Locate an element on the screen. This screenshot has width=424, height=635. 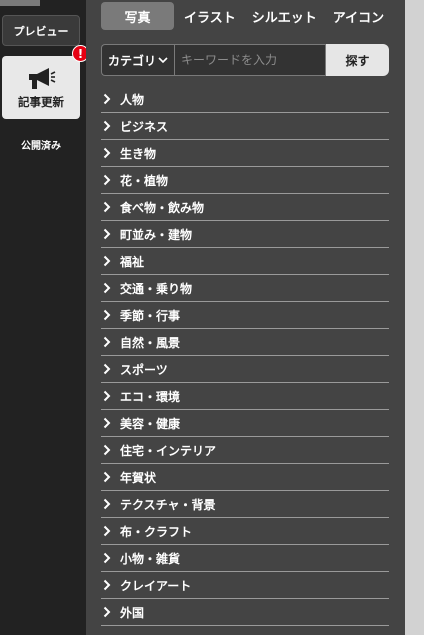
tab-photo: 写真 is located at coordinates (137, 16).